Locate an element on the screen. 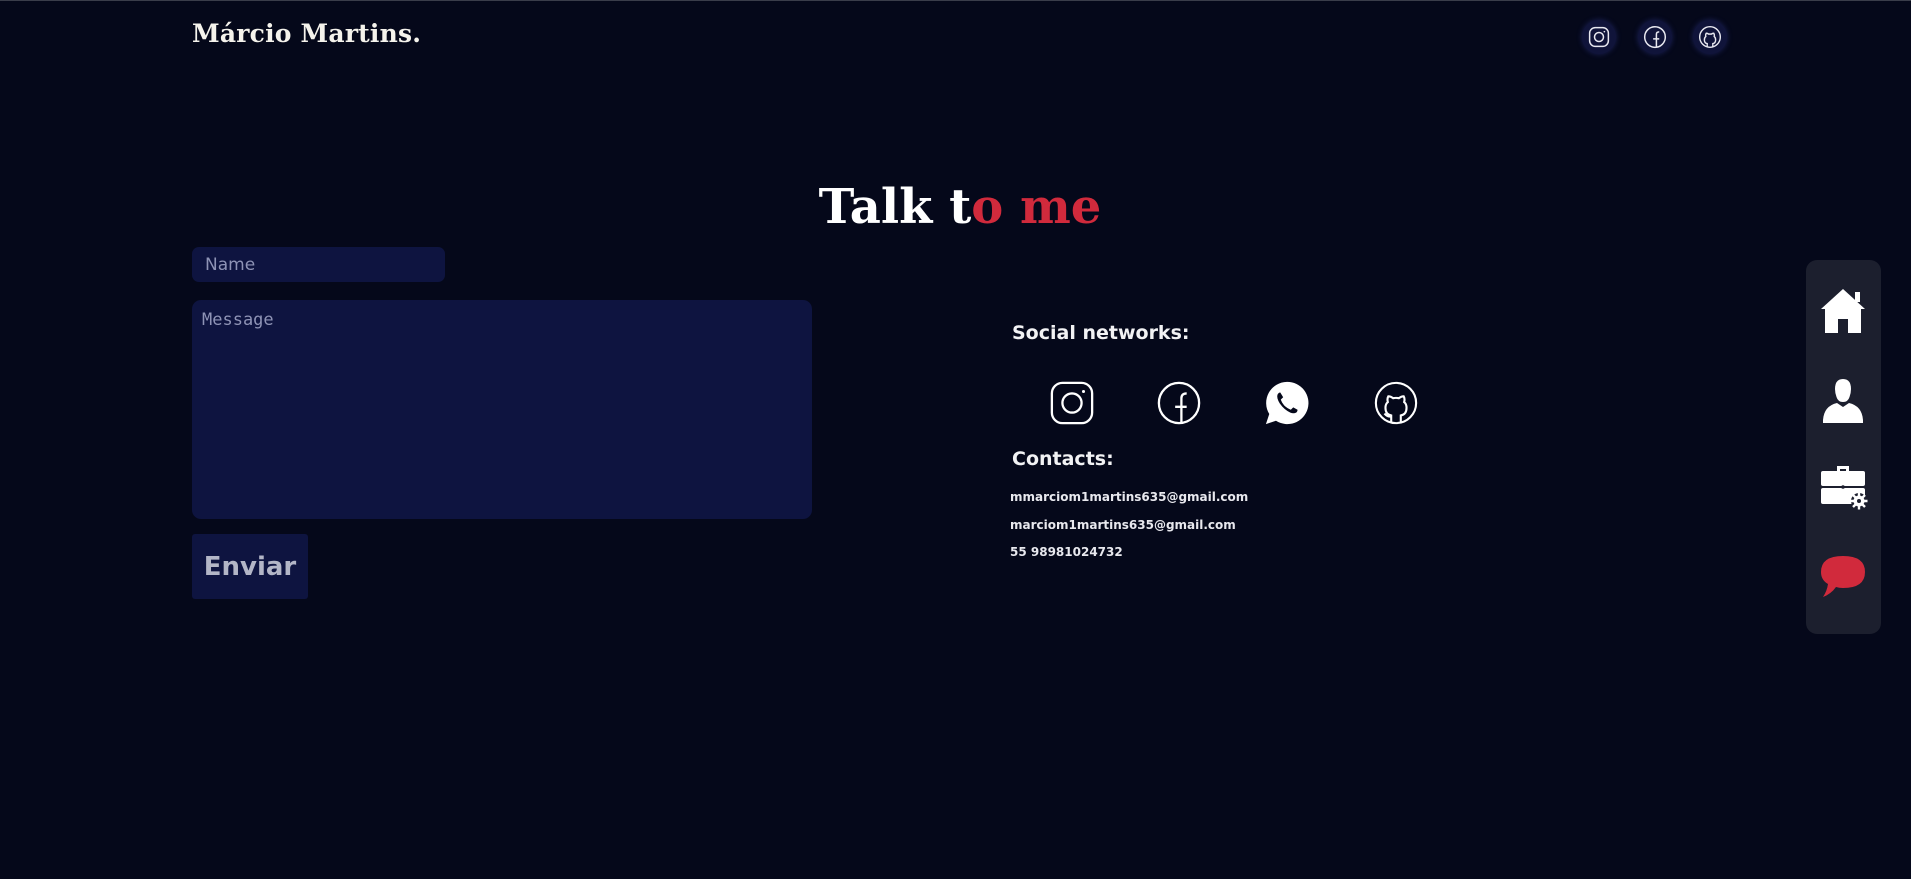  contact-email-2: marciom1martins635@gmail.com is located at coordinates (1123, 525).